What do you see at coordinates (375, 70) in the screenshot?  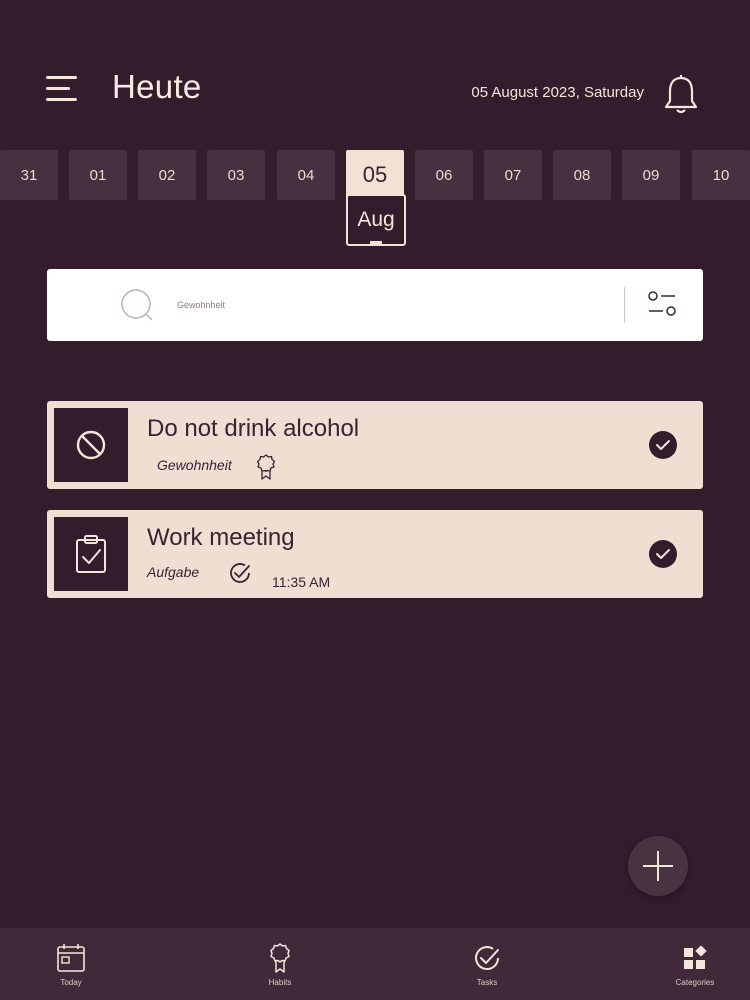 I see `header: Heute 05 August 2023, Saturday` at bounding box center [375, 70].